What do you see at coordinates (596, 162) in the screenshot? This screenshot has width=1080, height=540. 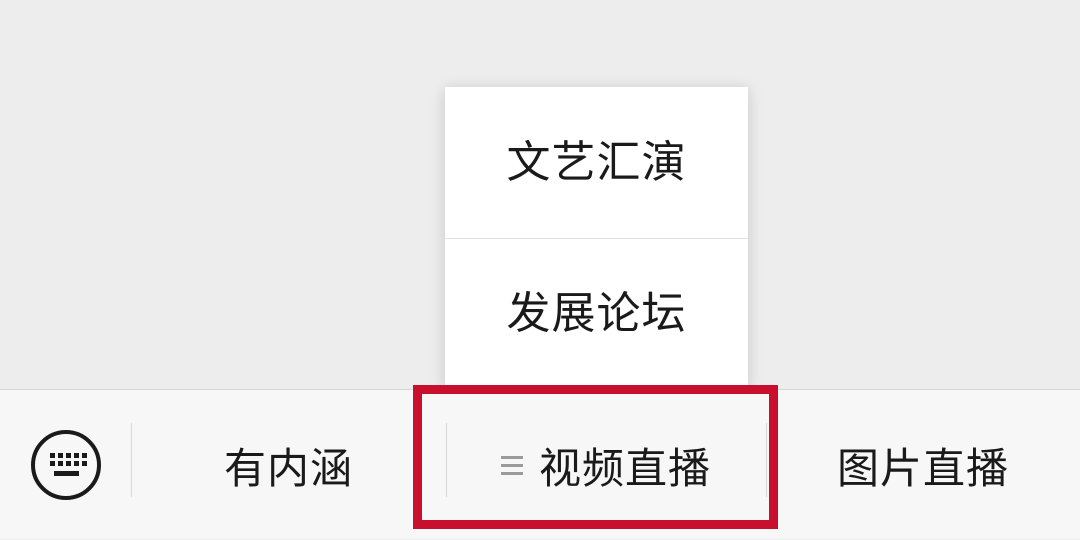 I see `submenu-item-performance: 文艺汇演` at bounding box center [596, 162].